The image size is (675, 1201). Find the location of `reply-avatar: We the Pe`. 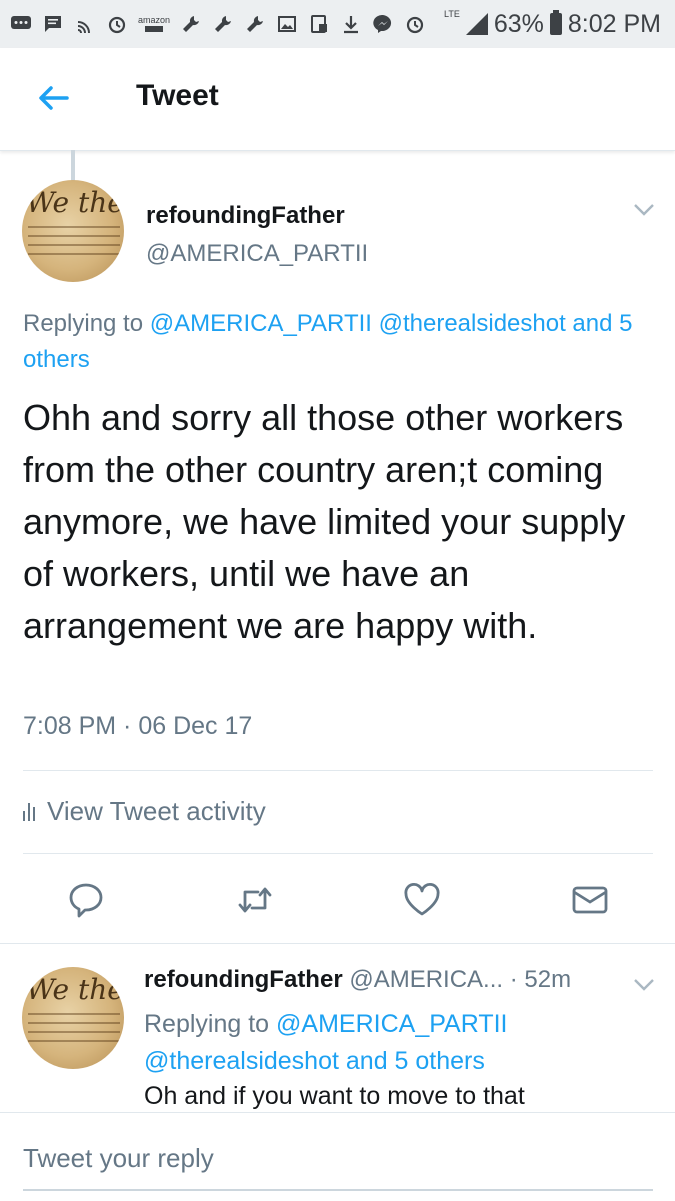

reply-avatar: We the Pe is located at coordinates (73, 1018).